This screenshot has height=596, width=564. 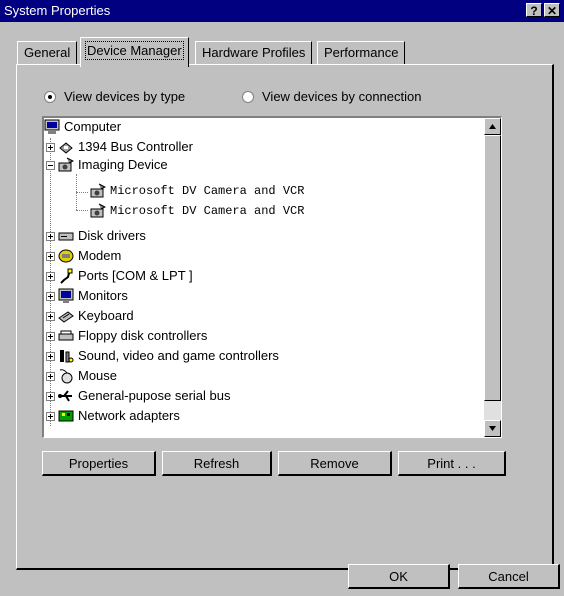 What do you see at coordinates (66, 376) in the screenshot?
I see `mouse-icon` at bounding box center [66, 376].